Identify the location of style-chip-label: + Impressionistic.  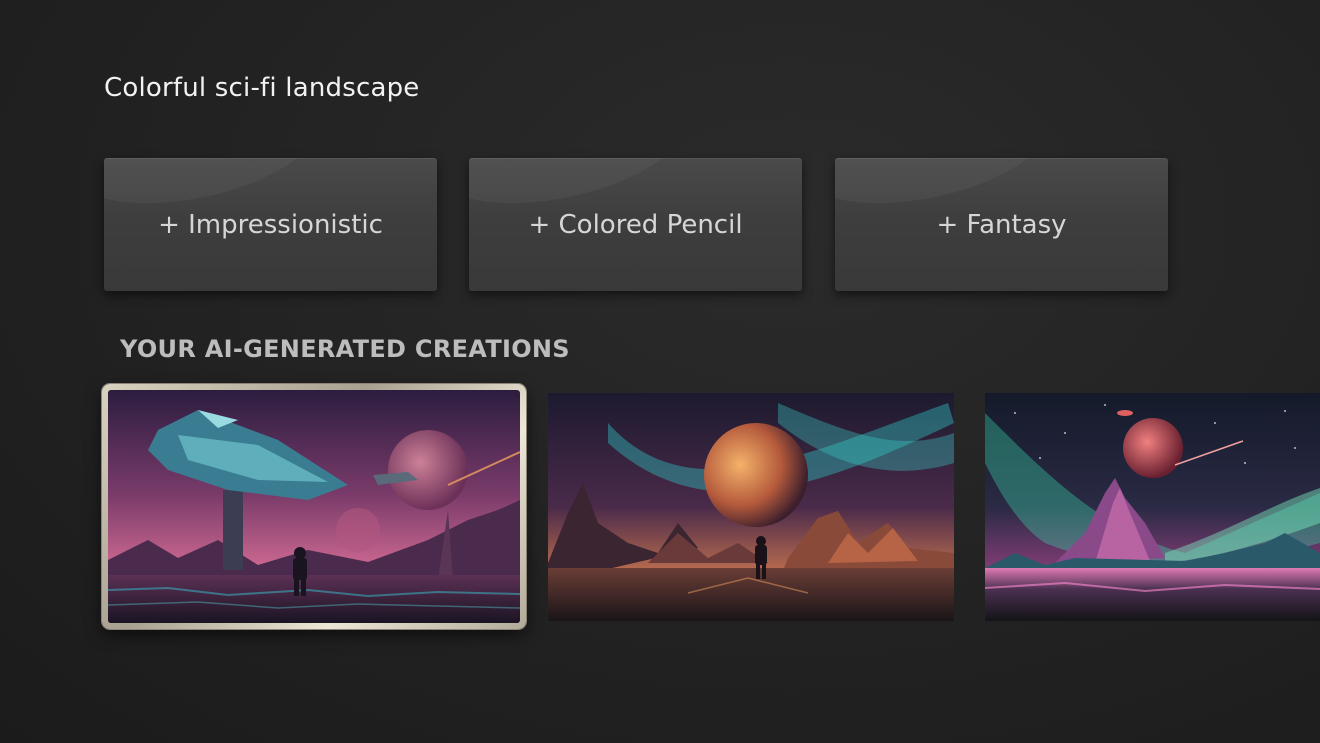
(270, 224).